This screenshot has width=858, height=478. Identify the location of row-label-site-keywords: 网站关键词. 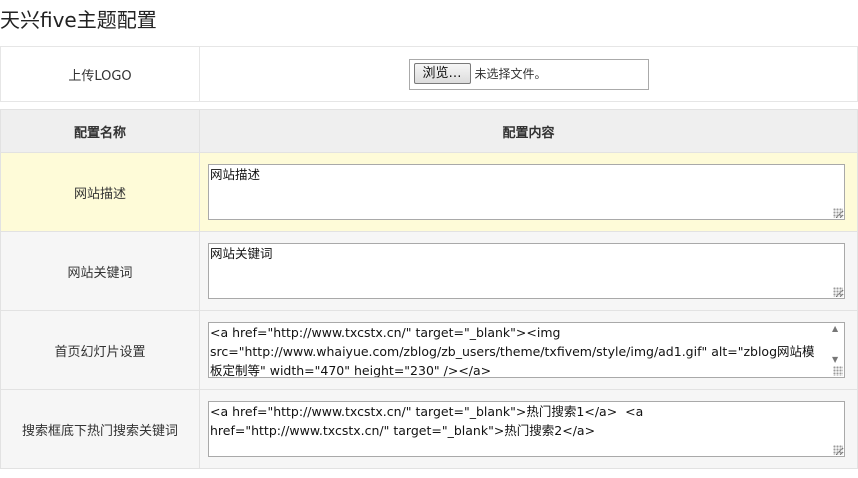
(100, 271).